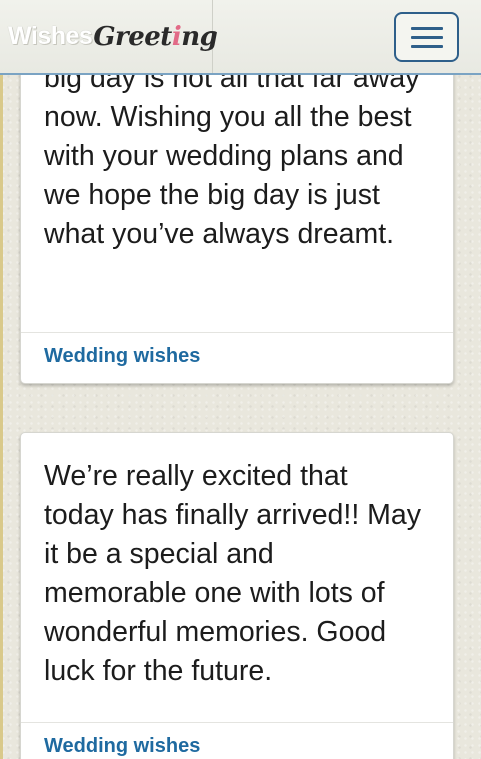 The image size is (481, 759). What do you see at coordinates (155, 36) in the screenshot?
I see `logo-greeting-text: Greeting` at bounding box center [155, 36].